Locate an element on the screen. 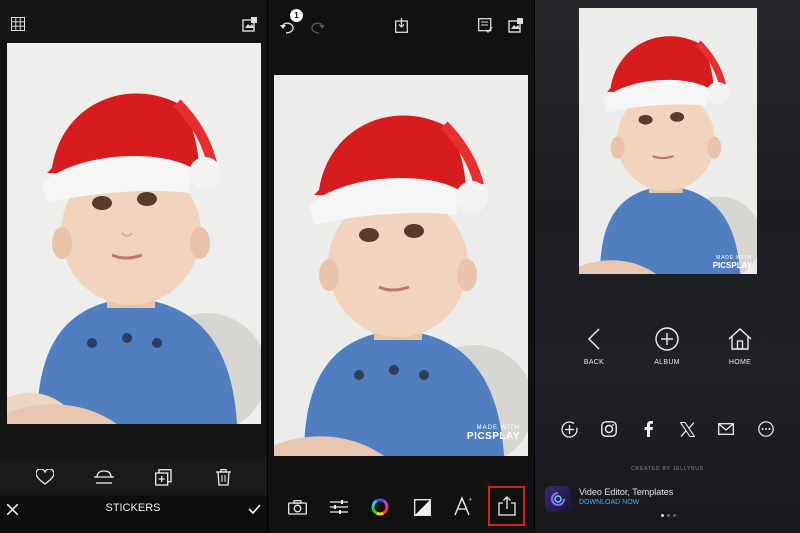  trash-icon is located at coordinates (223, 477).